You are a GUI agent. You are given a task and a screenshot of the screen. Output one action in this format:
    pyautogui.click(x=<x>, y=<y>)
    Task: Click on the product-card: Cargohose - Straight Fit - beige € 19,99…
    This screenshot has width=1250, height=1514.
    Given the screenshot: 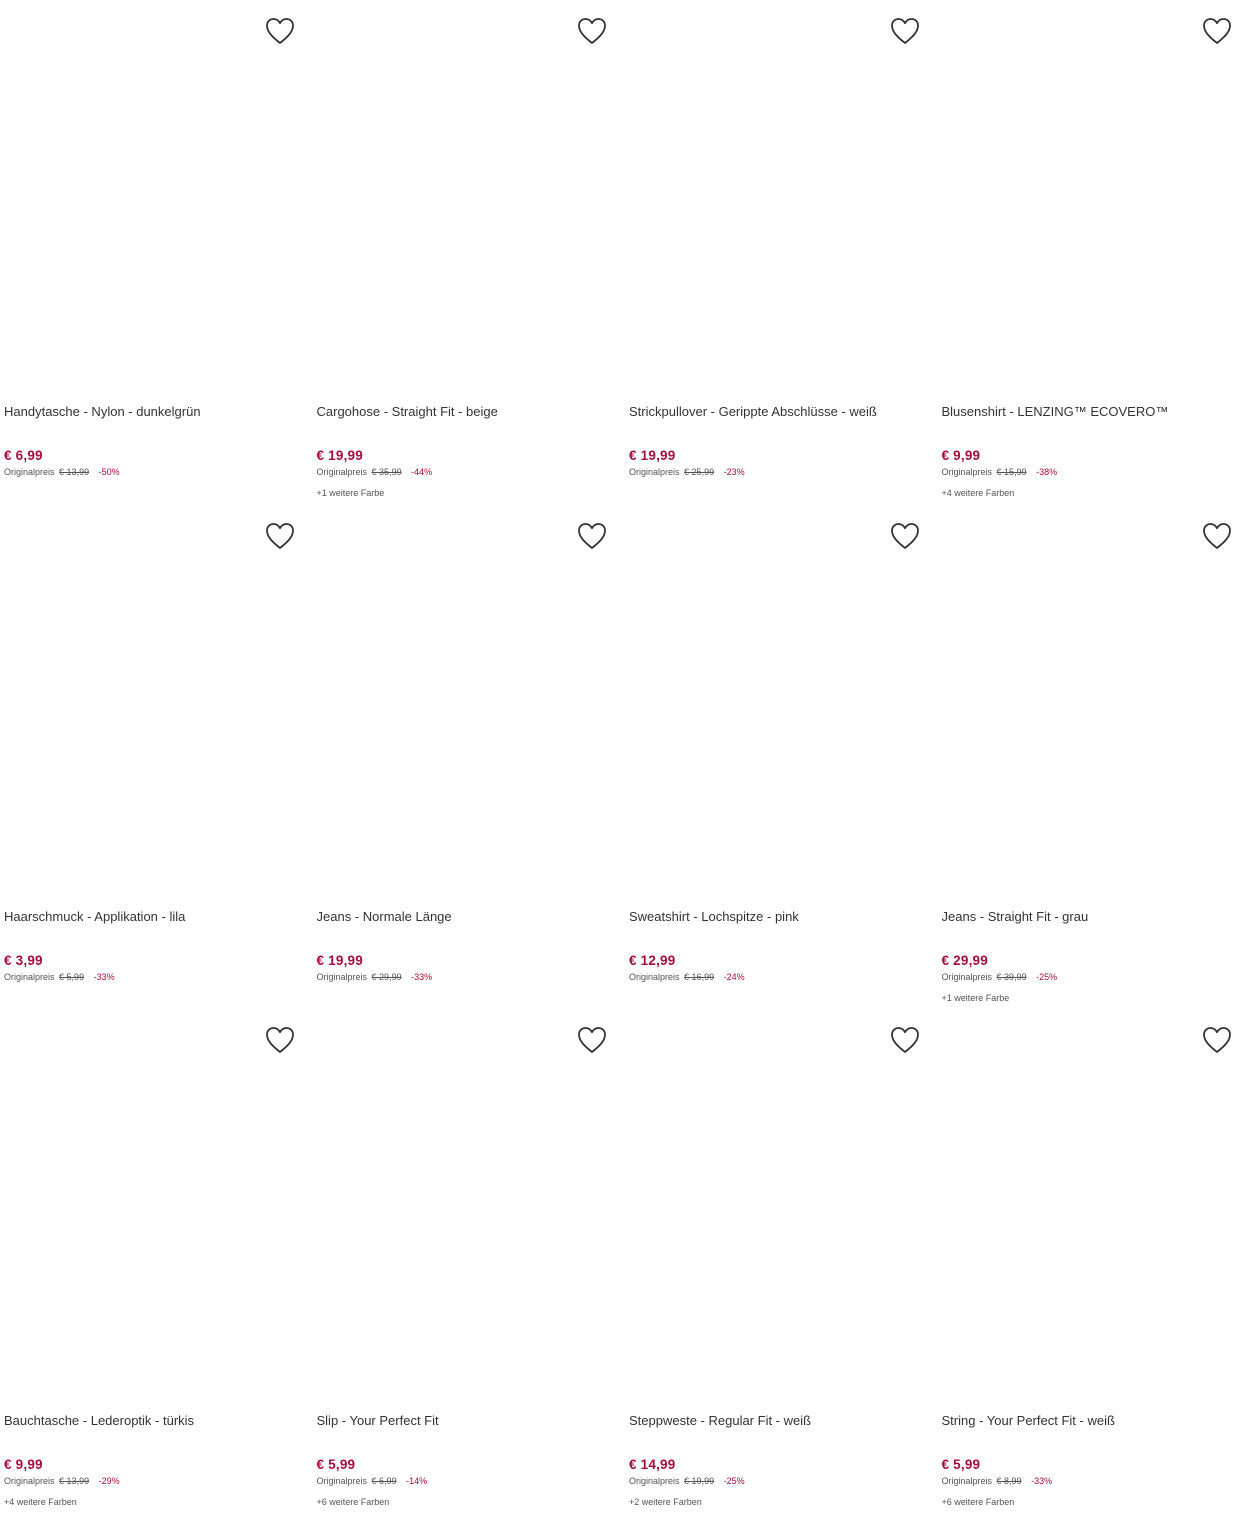 What is the action you would take?
    pyautogui.click(x=469, y=252)
    